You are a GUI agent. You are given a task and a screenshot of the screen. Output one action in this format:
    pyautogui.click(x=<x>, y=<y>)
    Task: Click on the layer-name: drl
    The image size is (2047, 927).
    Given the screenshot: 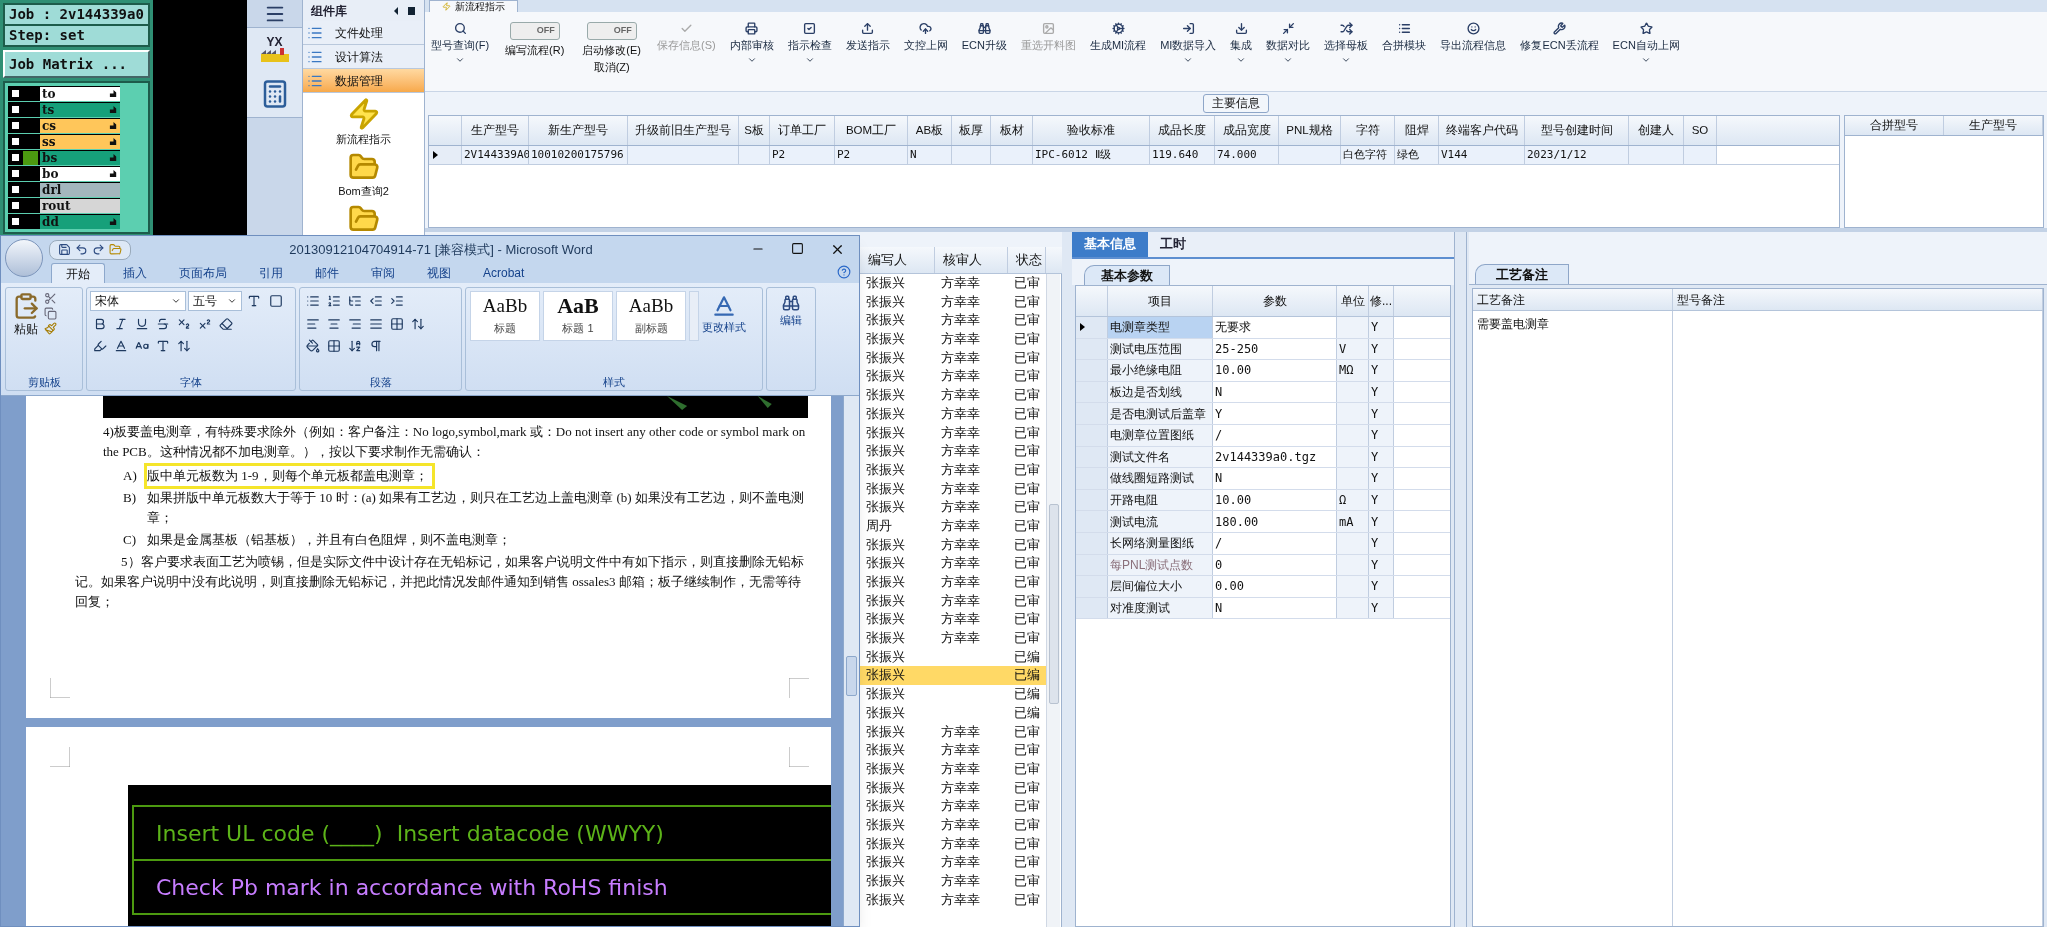 What is the action you would take?
    pyautogui.click(x=80, y=189)
    